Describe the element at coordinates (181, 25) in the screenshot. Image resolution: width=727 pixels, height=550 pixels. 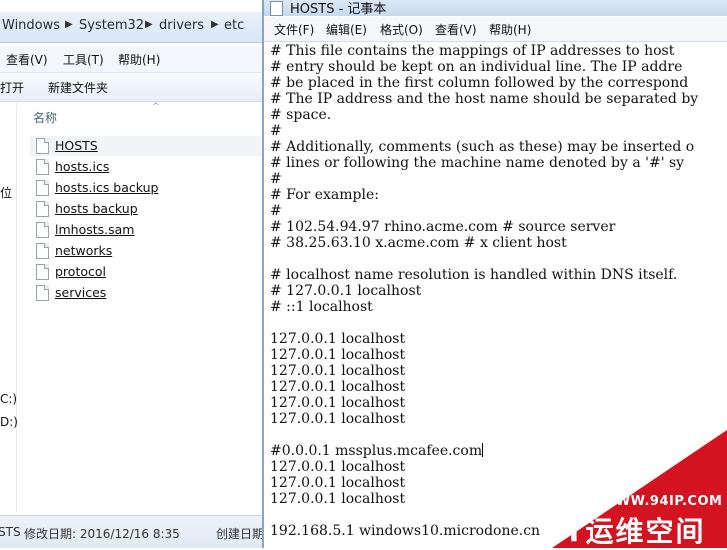
I see `breadcrumb-drivers: drivers` at that location.